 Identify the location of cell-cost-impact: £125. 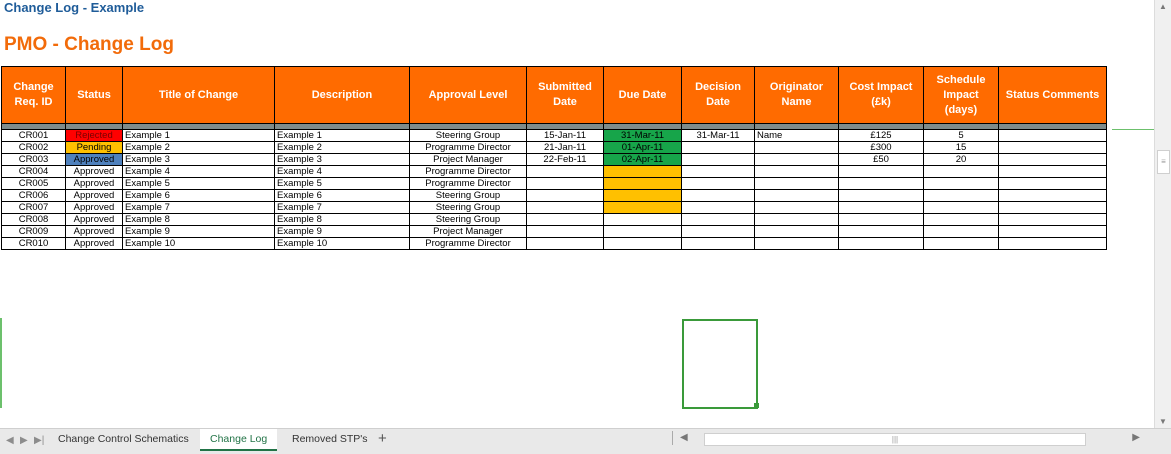
(881, 135).